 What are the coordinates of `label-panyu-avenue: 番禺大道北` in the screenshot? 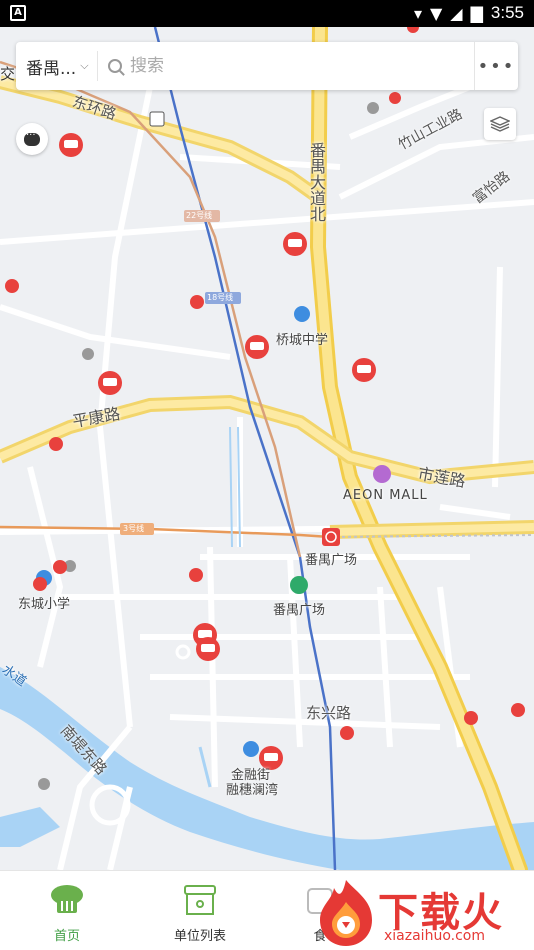 It's located at (316, 182).